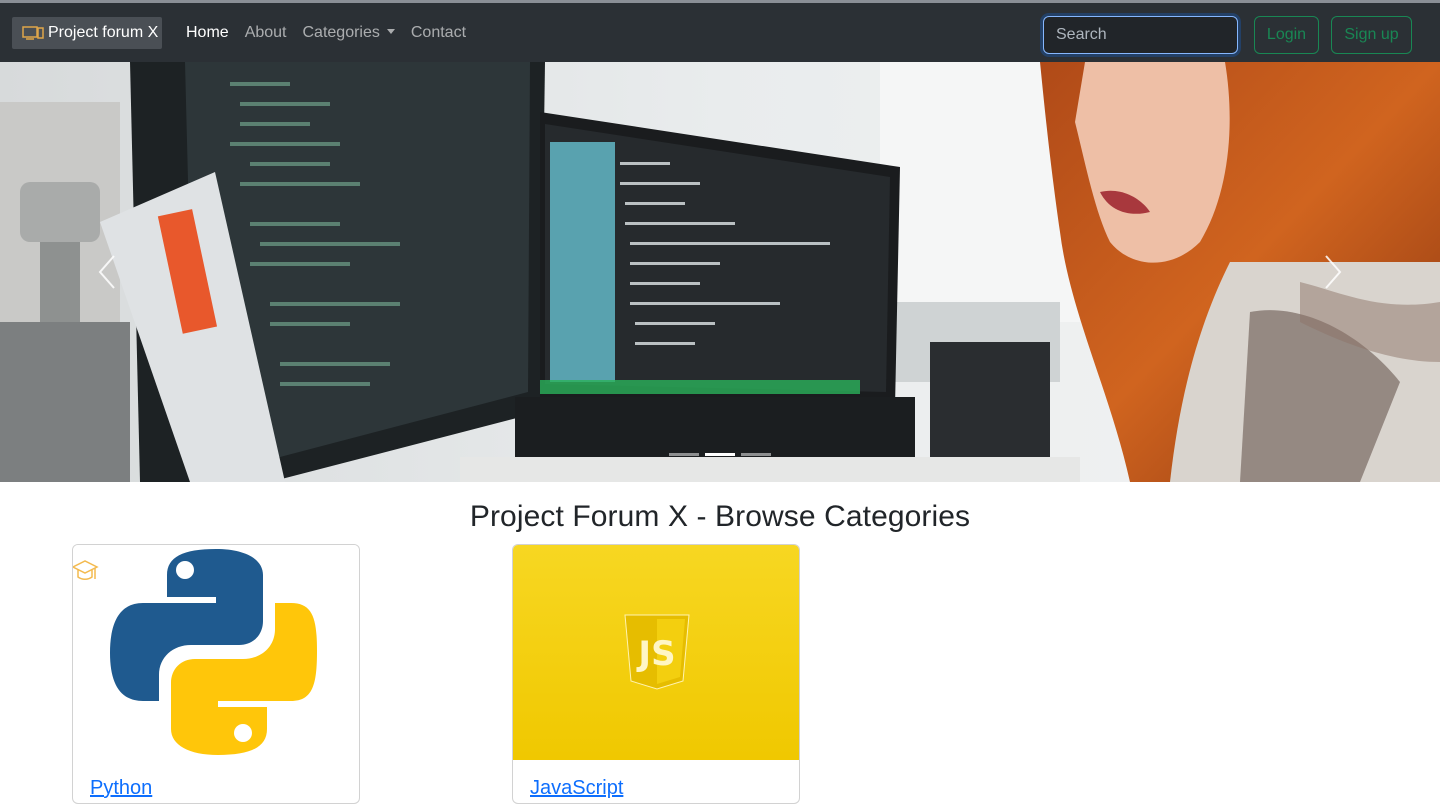  Describe the element at coordinates (33, 33) in the screenshot. I see `brand-monitor-icon` at that location.